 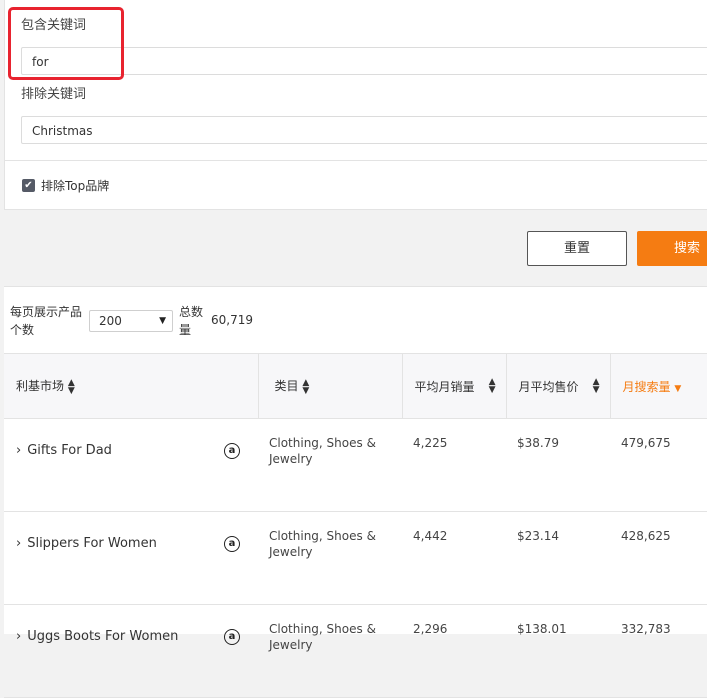 What do you see at coordinates (658, 651) in the screenshot?
I see `monthly-searches-cell: 332,783` at bounding box center [658, 651].